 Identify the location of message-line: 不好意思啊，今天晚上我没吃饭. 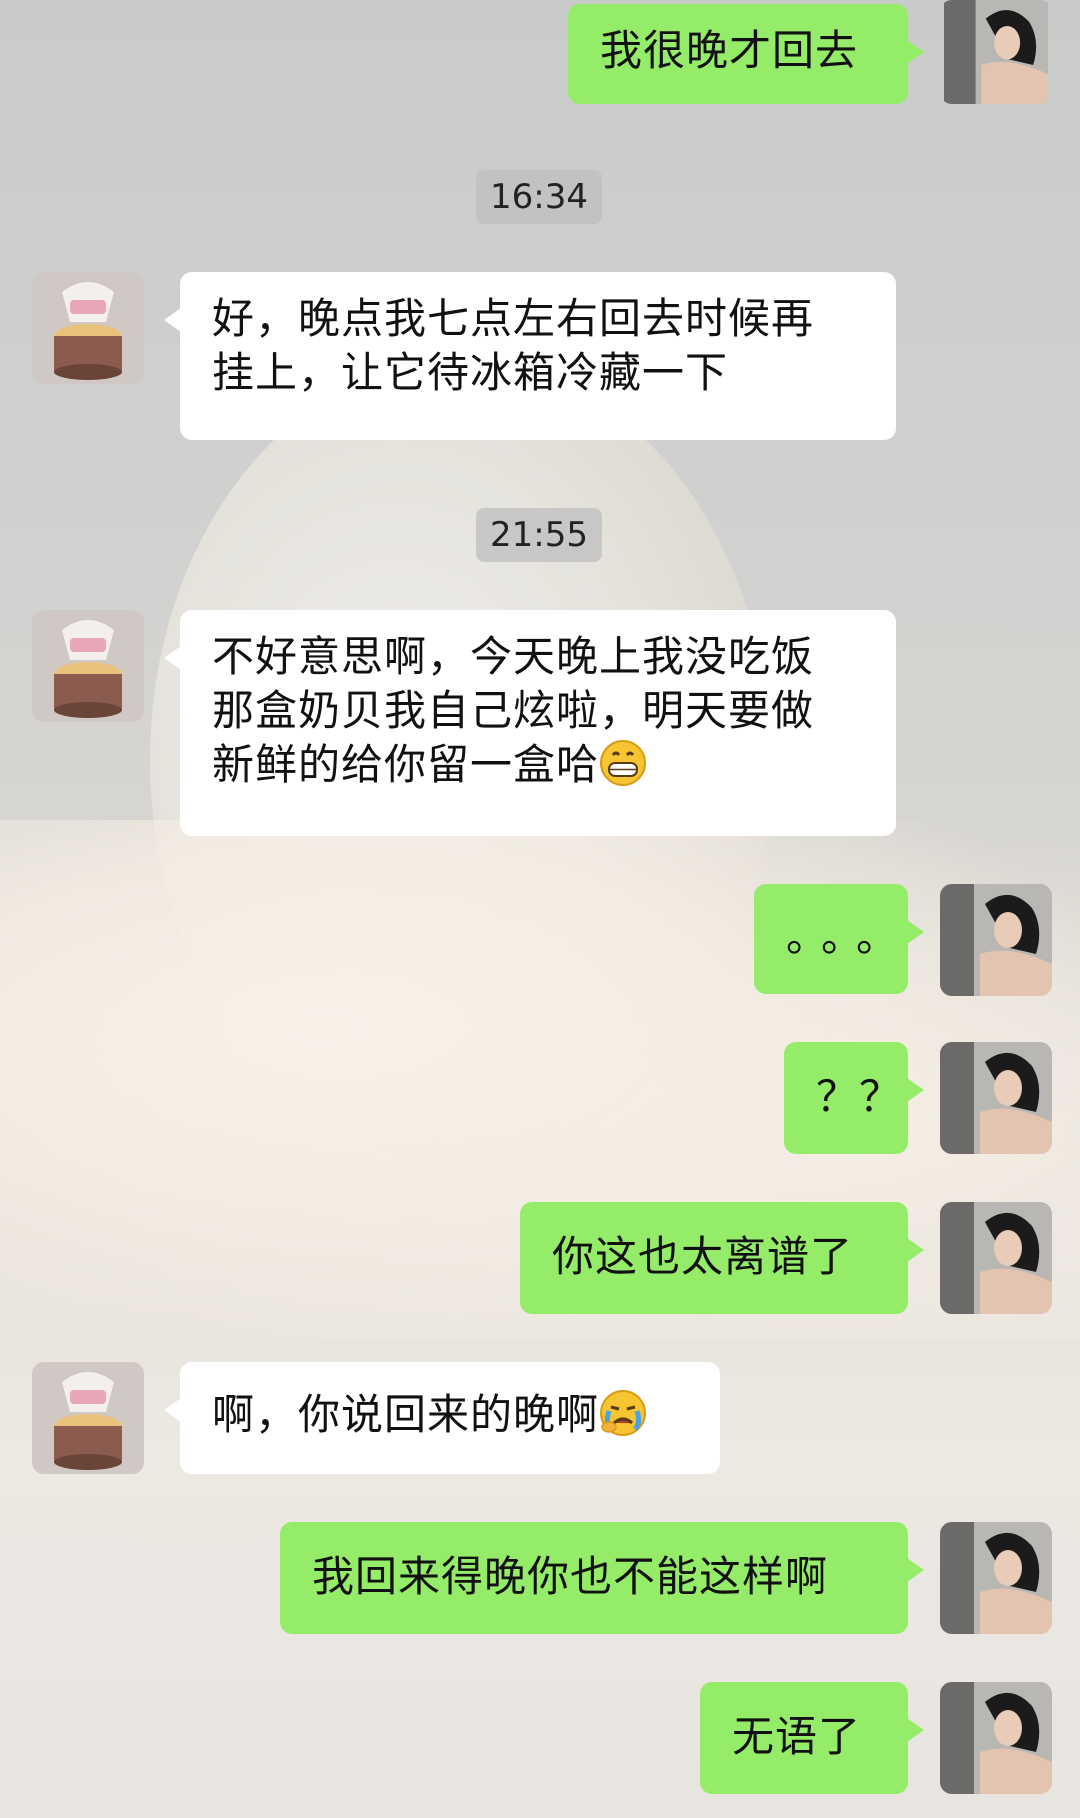
(513, 656).